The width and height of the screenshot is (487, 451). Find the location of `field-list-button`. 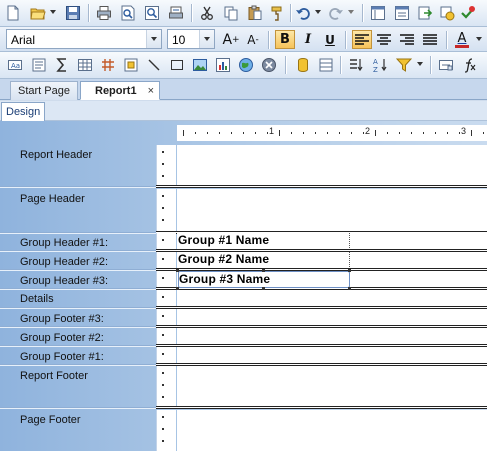

field-list-button is located at coordinates (402, 13).